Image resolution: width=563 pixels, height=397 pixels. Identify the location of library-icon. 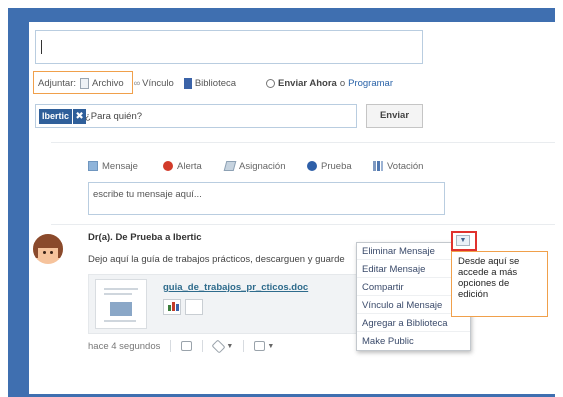
(187, 83).